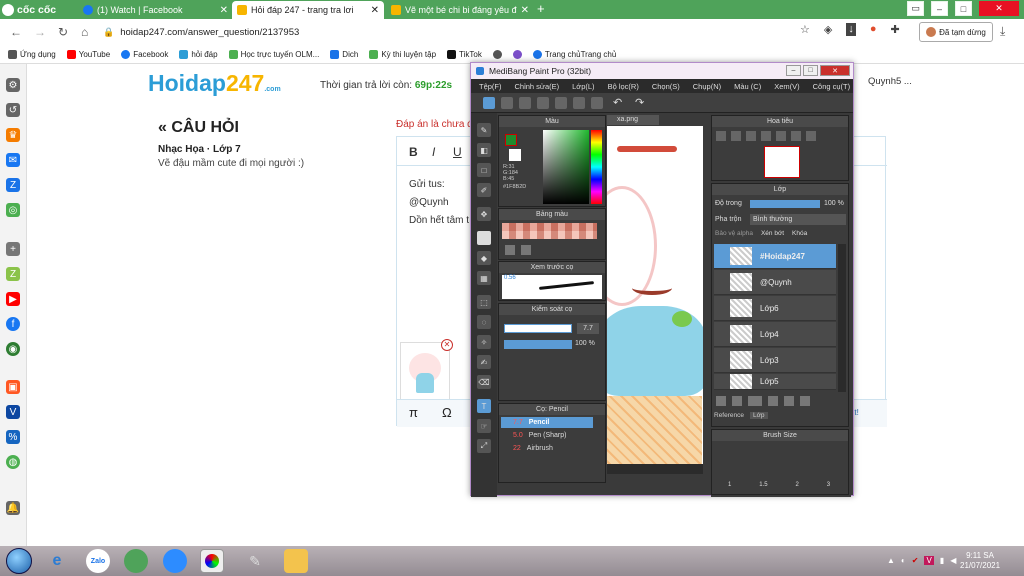 This screenshot has width=1024, height=576. I want to click on puzzle-icon: ✚, so click(895, 29).